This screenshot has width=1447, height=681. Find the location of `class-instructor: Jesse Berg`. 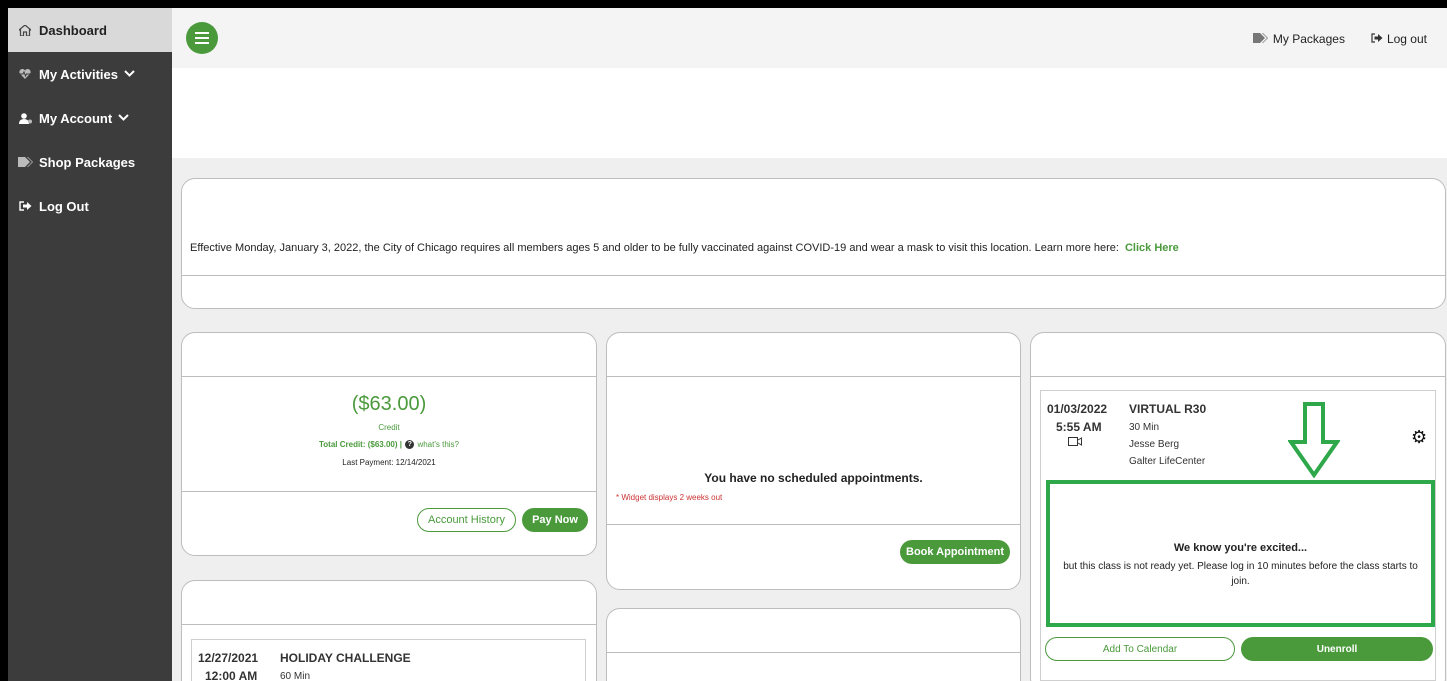

class-instructor: Jesse Berg is located at coordinates (1154, 444).